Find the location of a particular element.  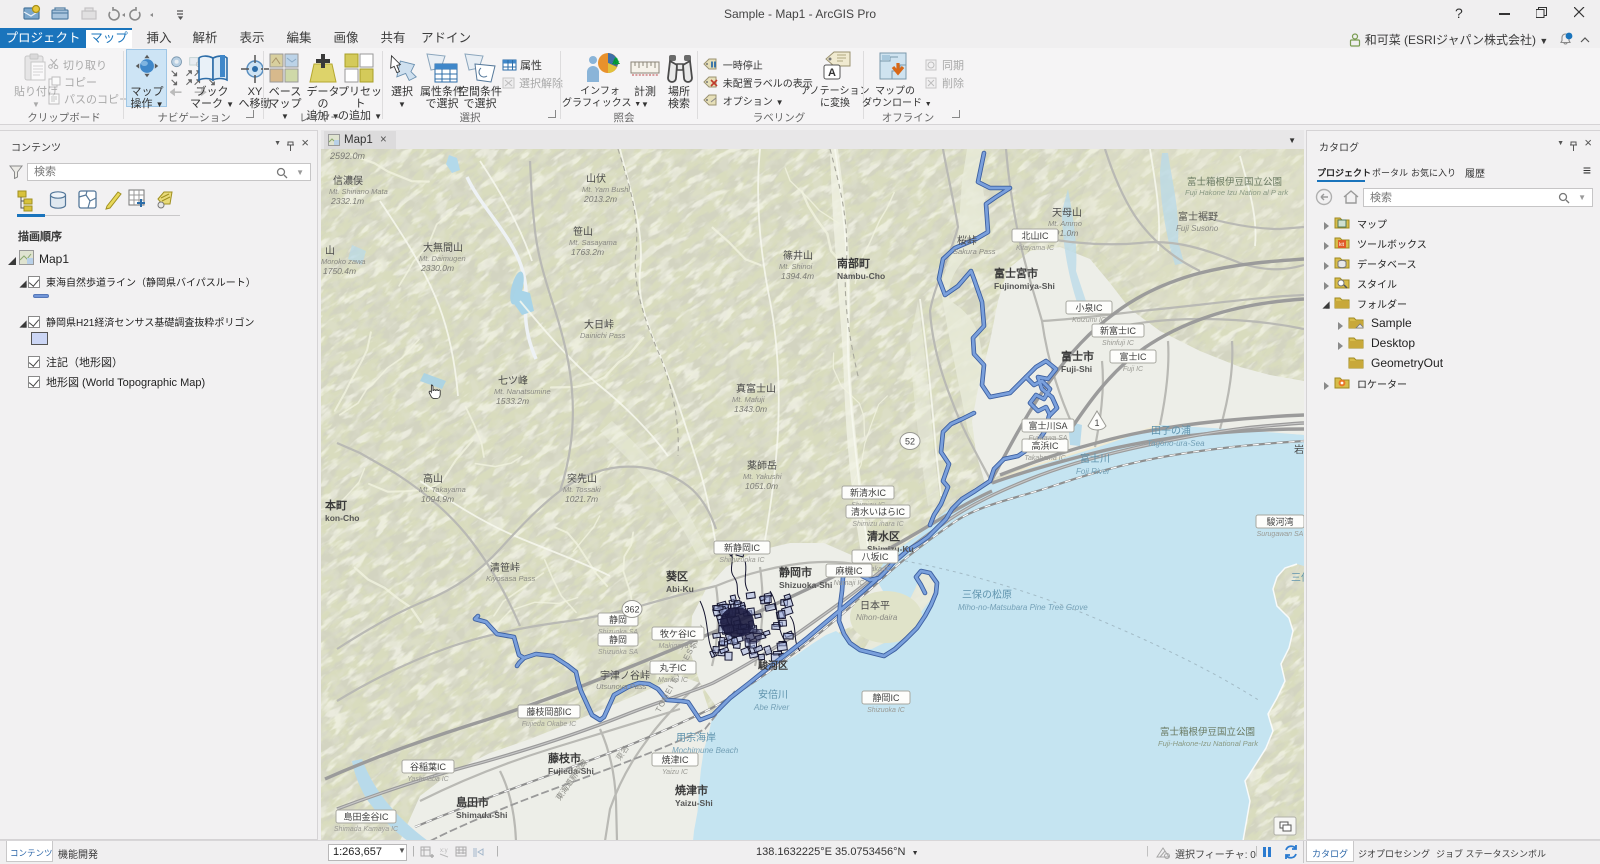

svg-text: Mt. Sasayama is located at coordinates (593, 242).